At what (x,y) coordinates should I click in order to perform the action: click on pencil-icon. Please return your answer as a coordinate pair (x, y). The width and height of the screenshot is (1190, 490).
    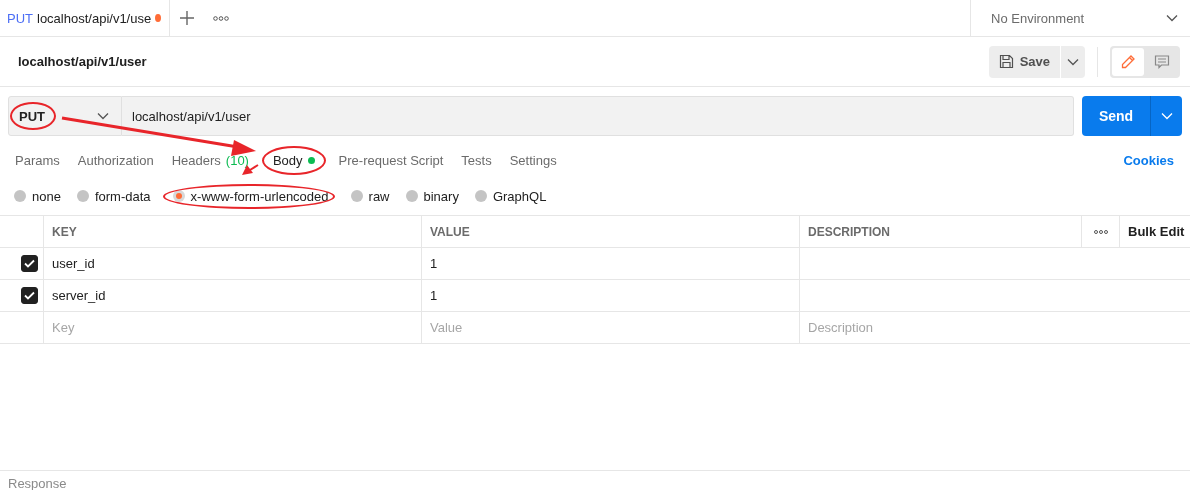
    Looking at the image, I should click on (1128, 61).